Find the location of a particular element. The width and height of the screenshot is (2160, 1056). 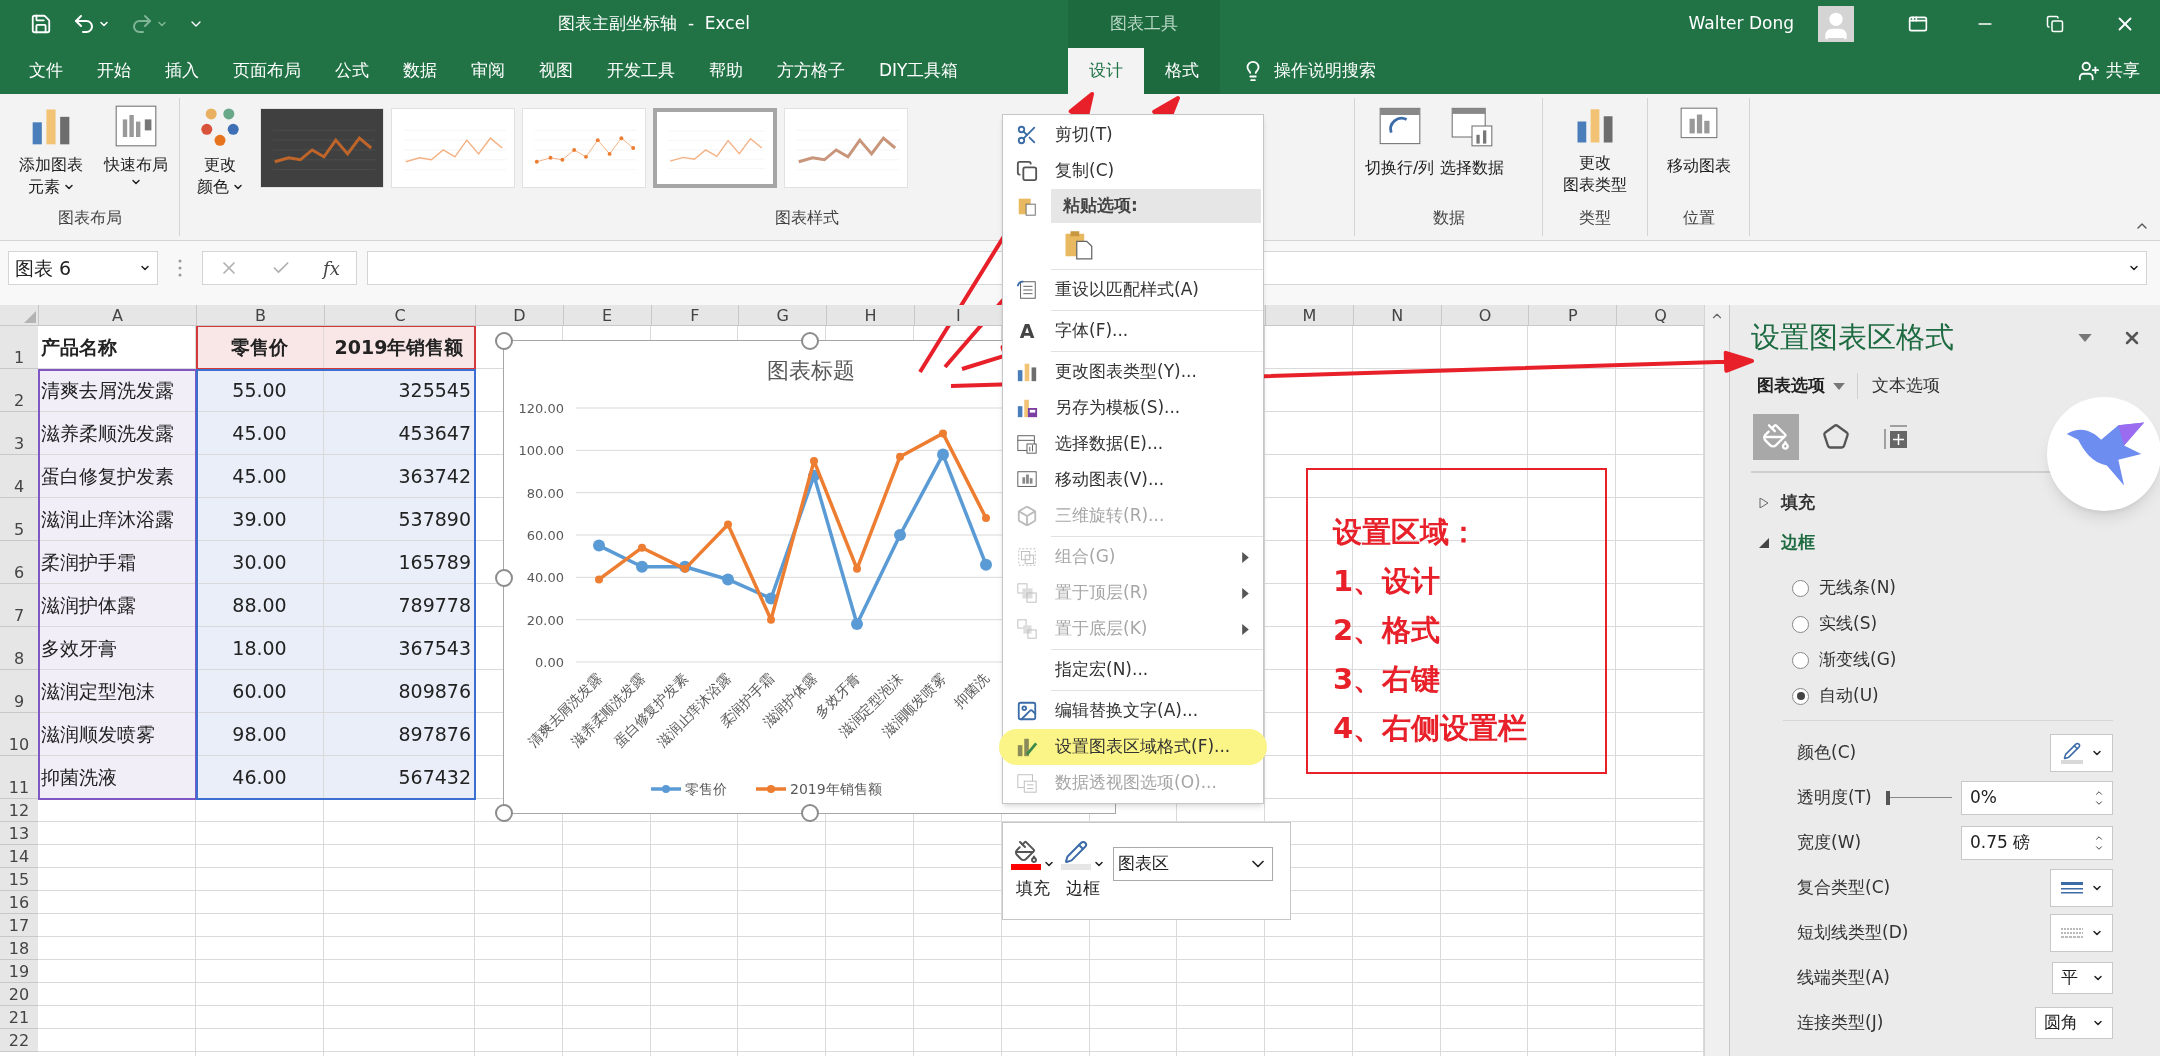

axis-label: 120.00 is located at coordinates (541, 408).